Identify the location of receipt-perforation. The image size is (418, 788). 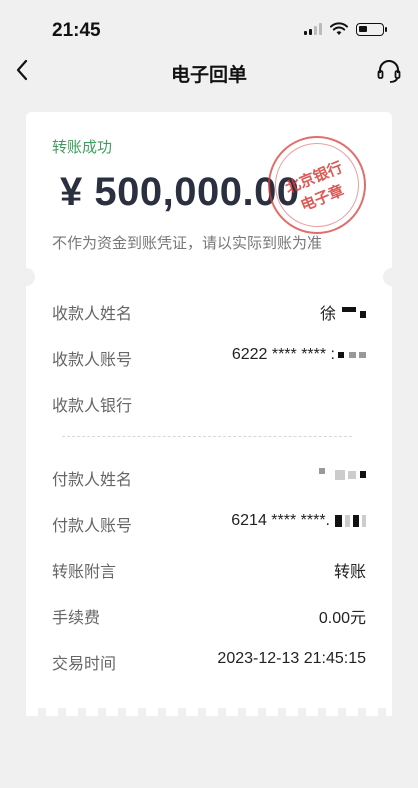
(209, 712).